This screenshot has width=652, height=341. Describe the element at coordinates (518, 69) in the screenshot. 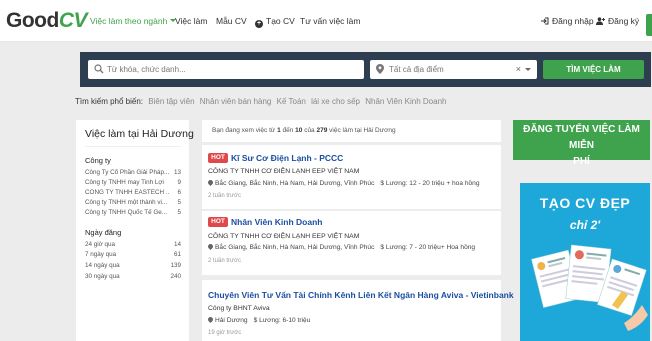

I see `clear-location-icon: ×` at that location.